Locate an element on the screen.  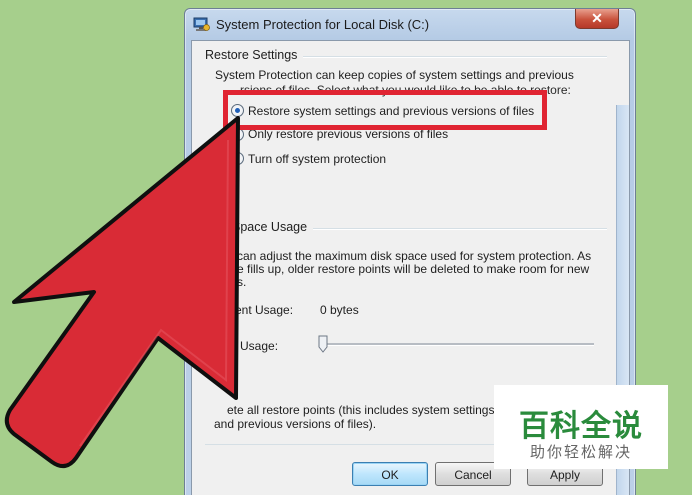
window-title: System Protection for Local Disk (C:) is located at coordinates (323, 24).